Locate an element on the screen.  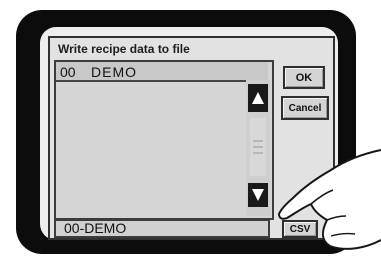
scroll-up-button is located at coordinates (258, 98).